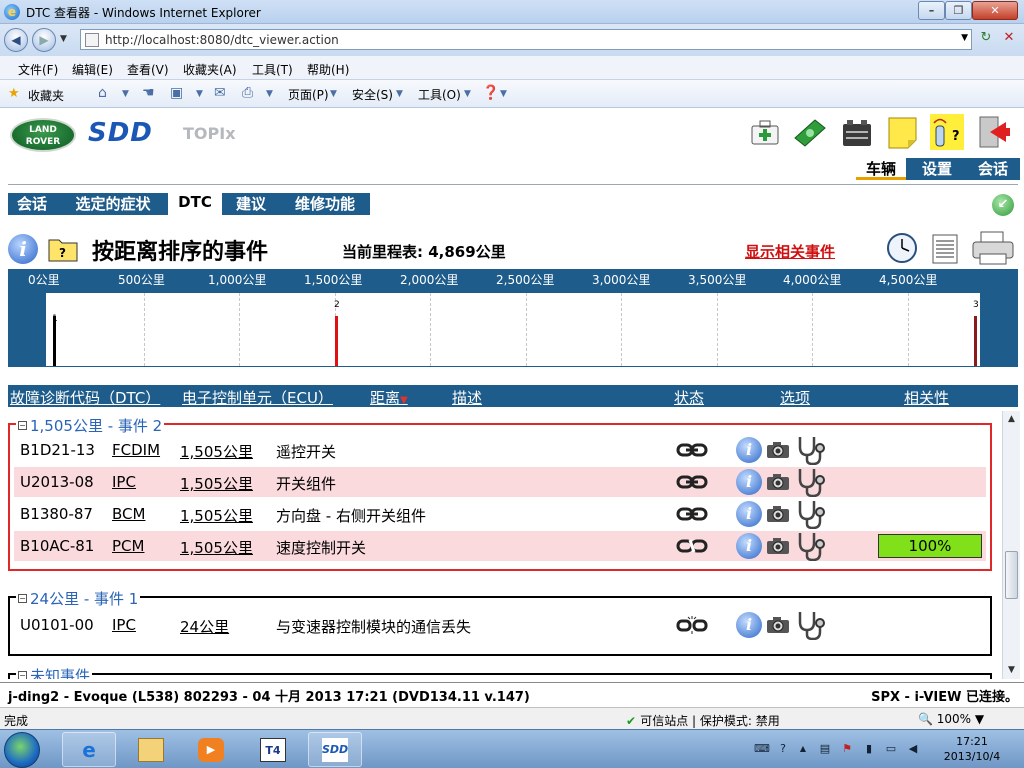 The image size is (1024, 768). I want to click on feeds-icon: ▣, so click(176, 93).